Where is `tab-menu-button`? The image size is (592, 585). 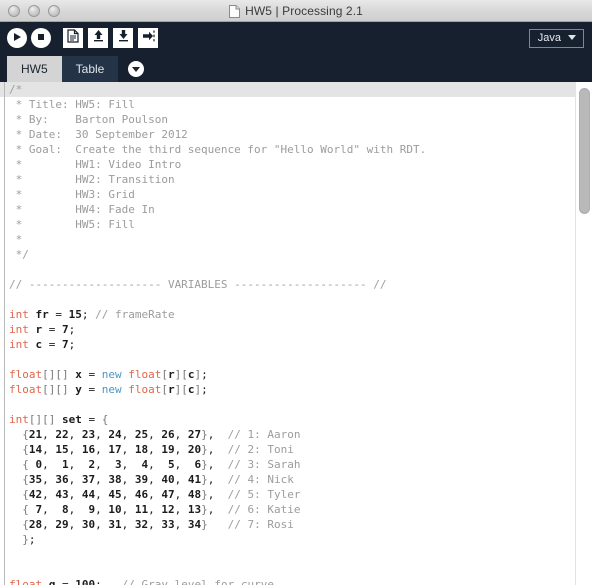 tab-menu-button is located at coordinates (136, 69).